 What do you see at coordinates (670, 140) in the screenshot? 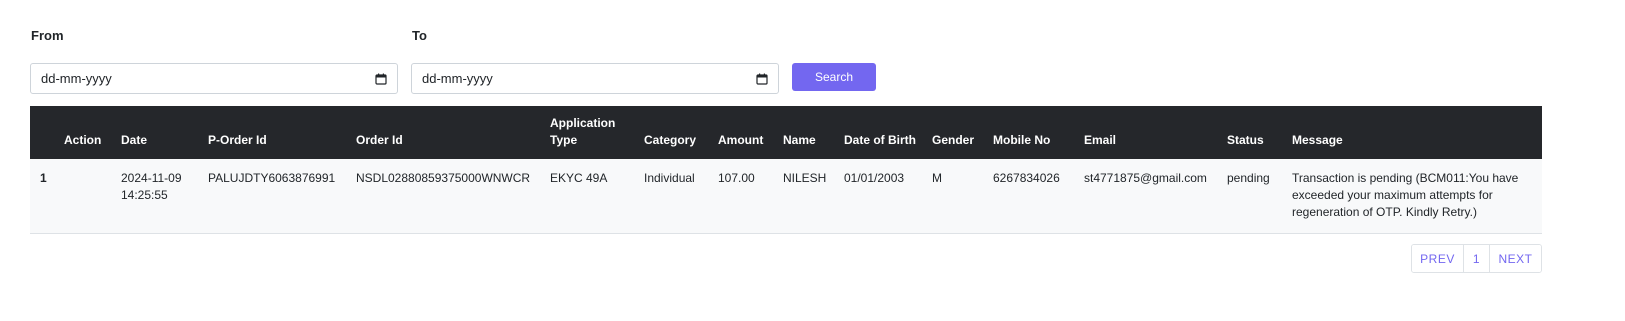
I see `header-category: Category` at bounding box center [670, 140].